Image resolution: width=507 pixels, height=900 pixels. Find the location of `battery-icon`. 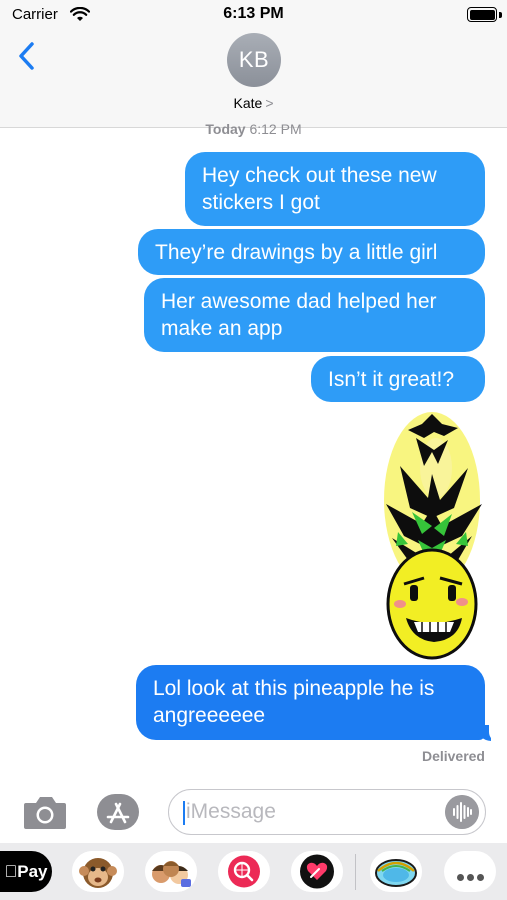

battery-icon is located at coordinates (482, 14).